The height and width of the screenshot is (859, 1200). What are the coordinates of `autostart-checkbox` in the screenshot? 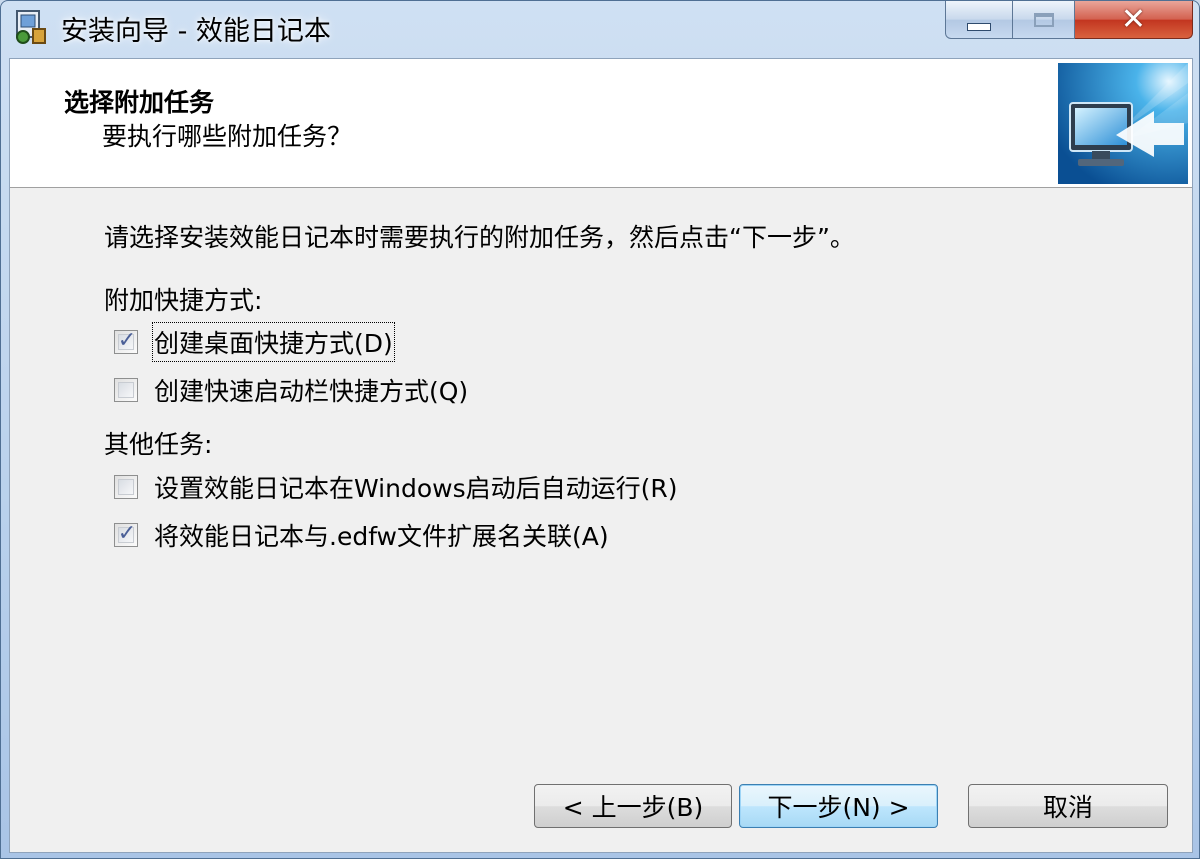 It's located at (126, 487).